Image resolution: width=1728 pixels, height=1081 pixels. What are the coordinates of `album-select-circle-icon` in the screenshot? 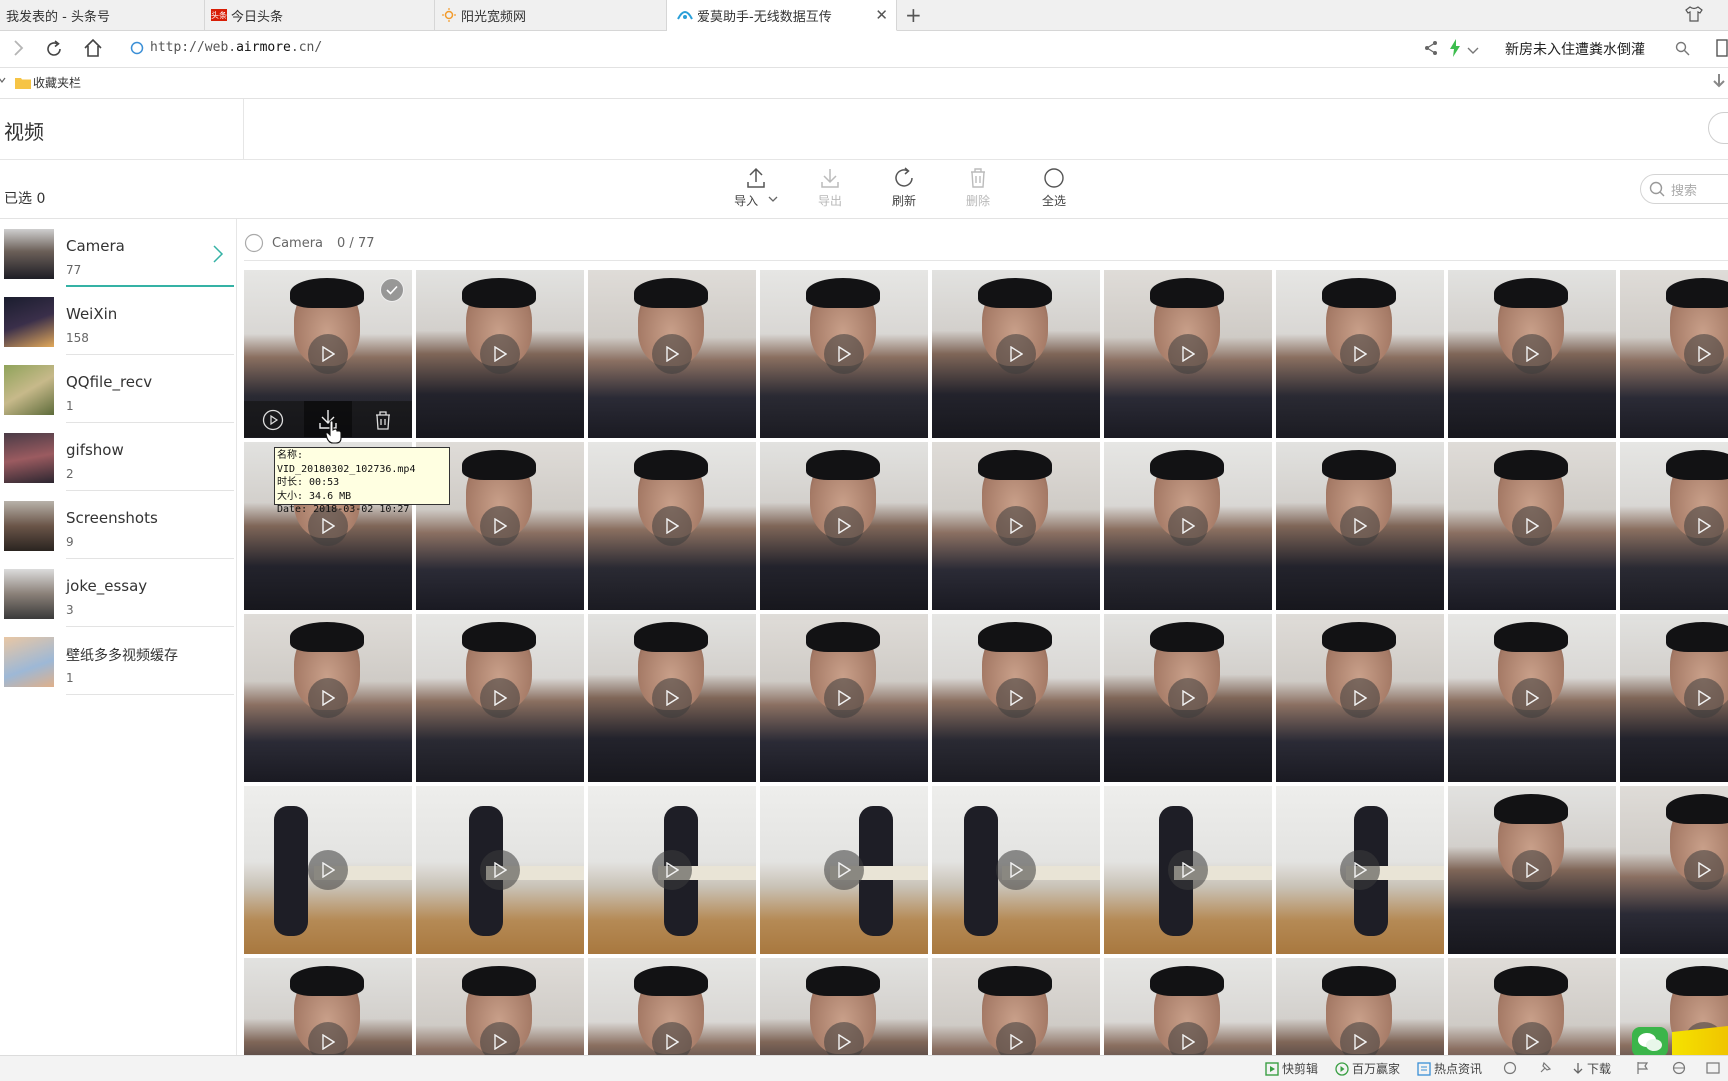 It's located at (254, 243).